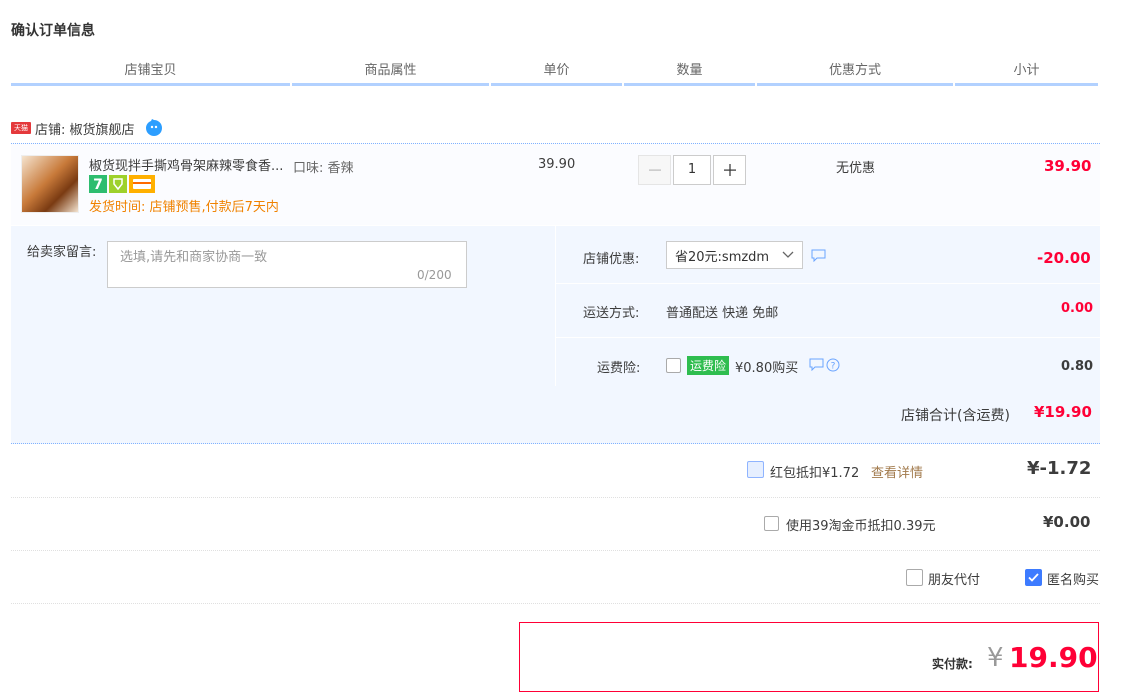 The width and height of the screenshot is (1126, 692). Describe the element at coordinates (619, 368) in the screenshot. I see `insurance-label: 运费险:` at that location.